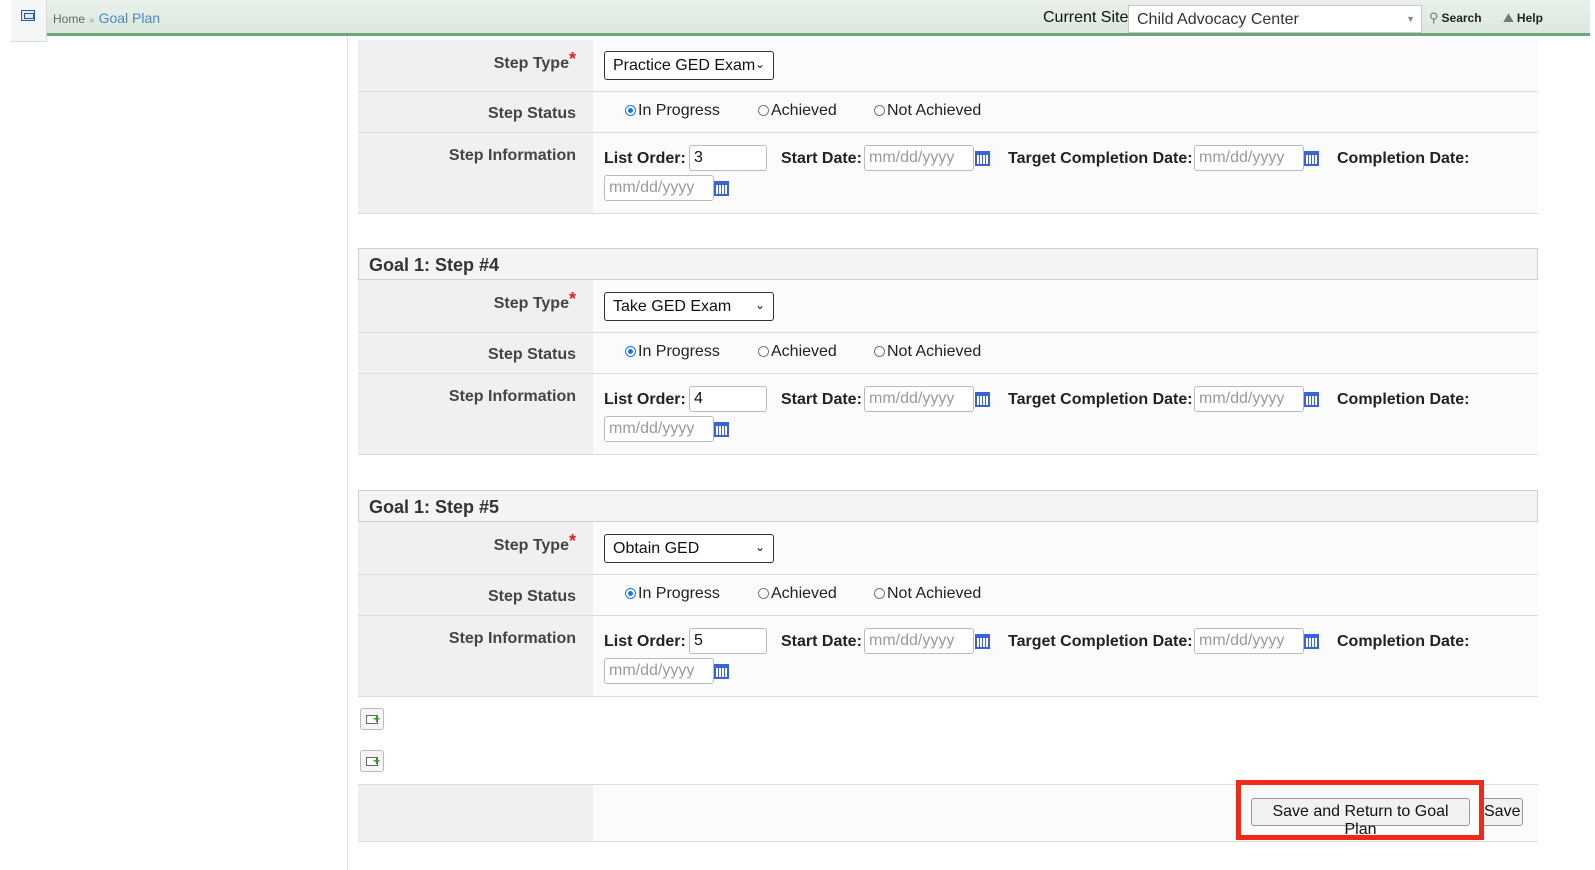 Image resolution: width=1595 pixels, height=870 pixels. I want to click on highlight-box, so click(1360, 810).